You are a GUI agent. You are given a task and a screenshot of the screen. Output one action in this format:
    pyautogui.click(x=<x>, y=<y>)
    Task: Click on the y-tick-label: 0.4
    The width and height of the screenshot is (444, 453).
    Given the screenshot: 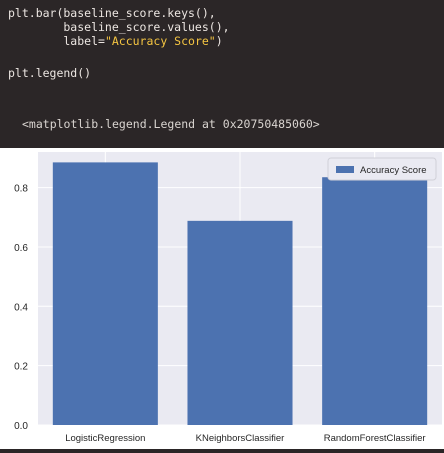 What is the action you would take?
    pyautogui.click(x=21, y=307)
    